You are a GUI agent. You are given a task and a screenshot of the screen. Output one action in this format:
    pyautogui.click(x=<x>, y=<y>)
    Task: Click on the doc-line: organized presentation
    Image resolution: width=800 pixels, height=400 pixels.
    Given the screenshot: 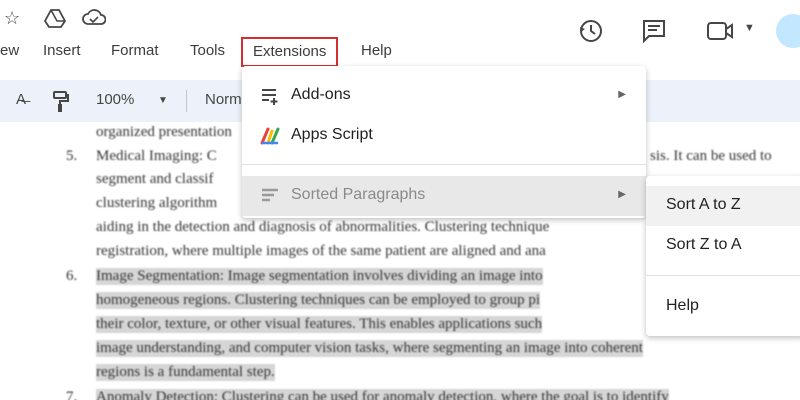 What is the action you would take?
    pyautogui.click(x=164, y=132)
    